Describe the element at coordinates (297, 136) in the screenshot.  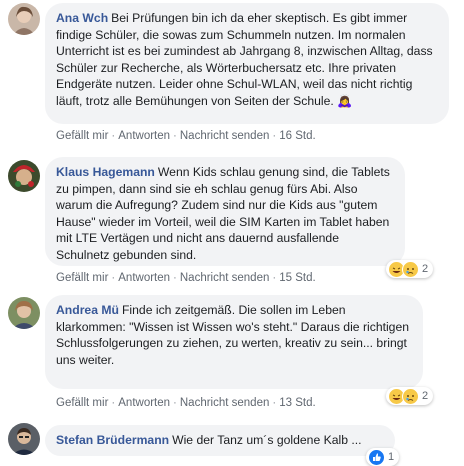
I see `timestamp: 16 Std.` at that location.